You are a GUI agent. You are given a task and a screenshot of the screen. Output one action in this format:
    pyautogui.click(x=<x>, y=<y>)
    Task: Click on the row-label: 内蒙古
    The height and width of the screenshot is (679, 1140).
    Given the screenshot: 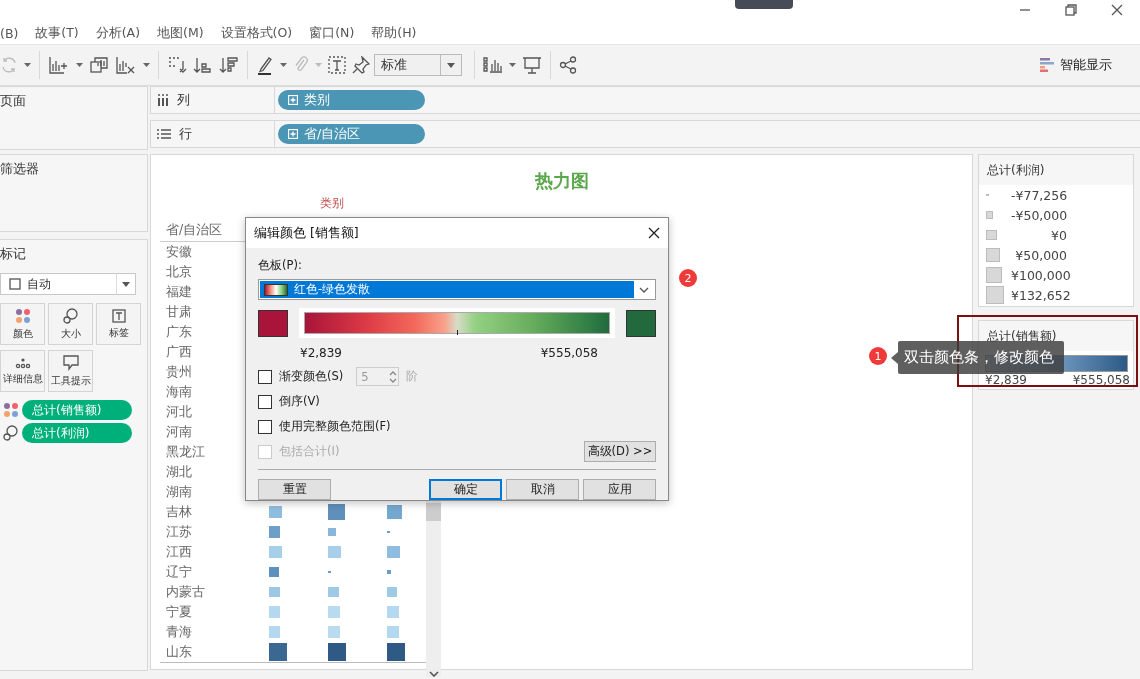 What is the action you would take?
    pyautogui.click(x=185, y=592)
    